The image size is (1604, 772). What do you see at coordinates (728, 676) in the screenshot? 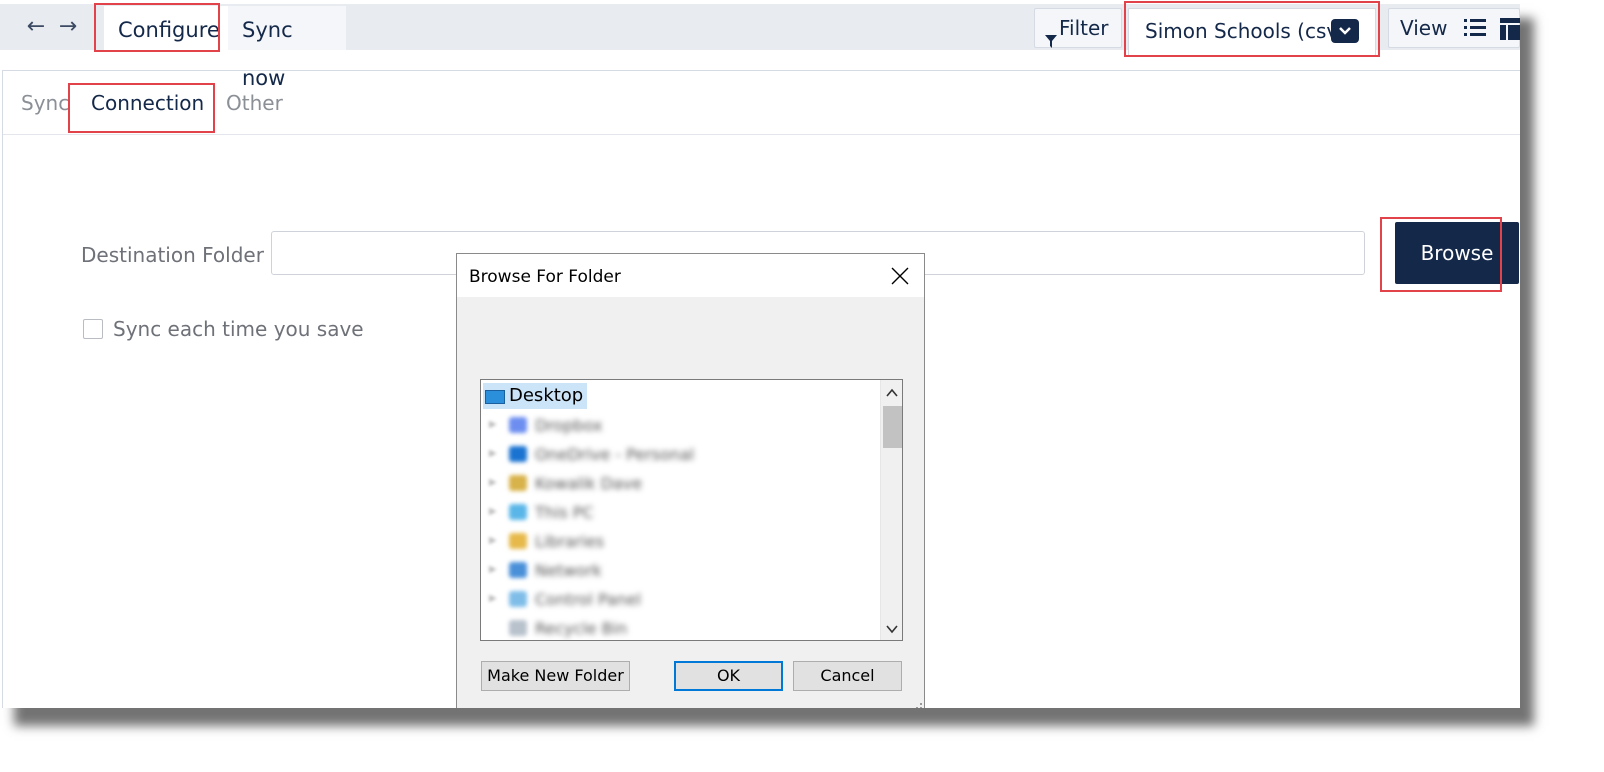
I see `ok-button: OK` at bounding box center [728, 676].